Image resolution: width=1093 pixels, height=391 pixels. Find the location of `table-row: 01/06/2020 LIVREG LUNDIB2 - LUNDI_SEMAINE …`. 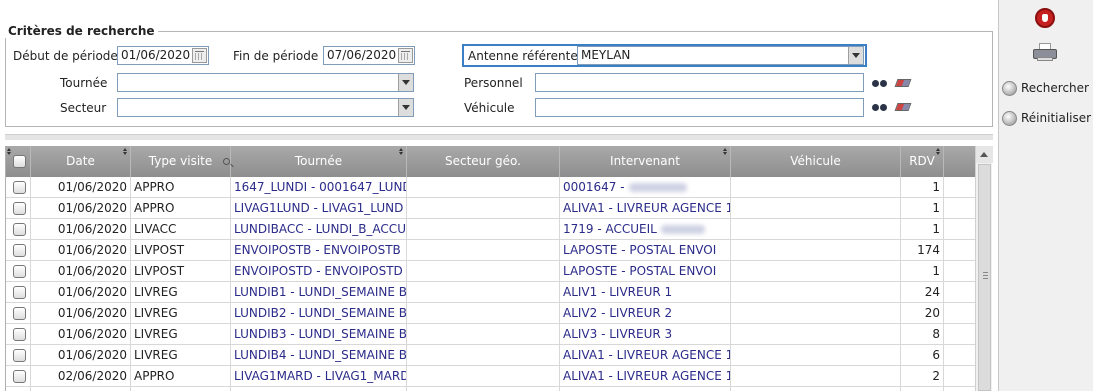

table-row: 01/06/2020 LIVREG LUNDIB2 - LUNDI_SEMAINE … is located at coordinates (490, 313).